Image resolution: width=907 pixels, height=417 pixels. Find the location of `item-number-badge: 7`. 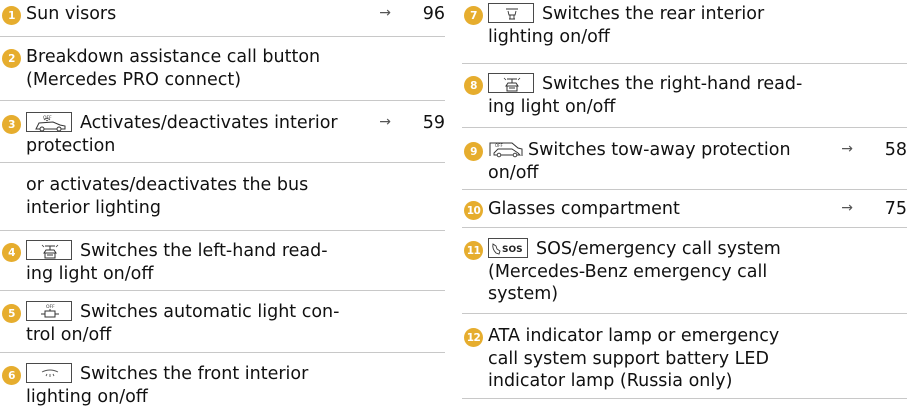

item-number-badge: 7 is located at coordinates (473, 15).